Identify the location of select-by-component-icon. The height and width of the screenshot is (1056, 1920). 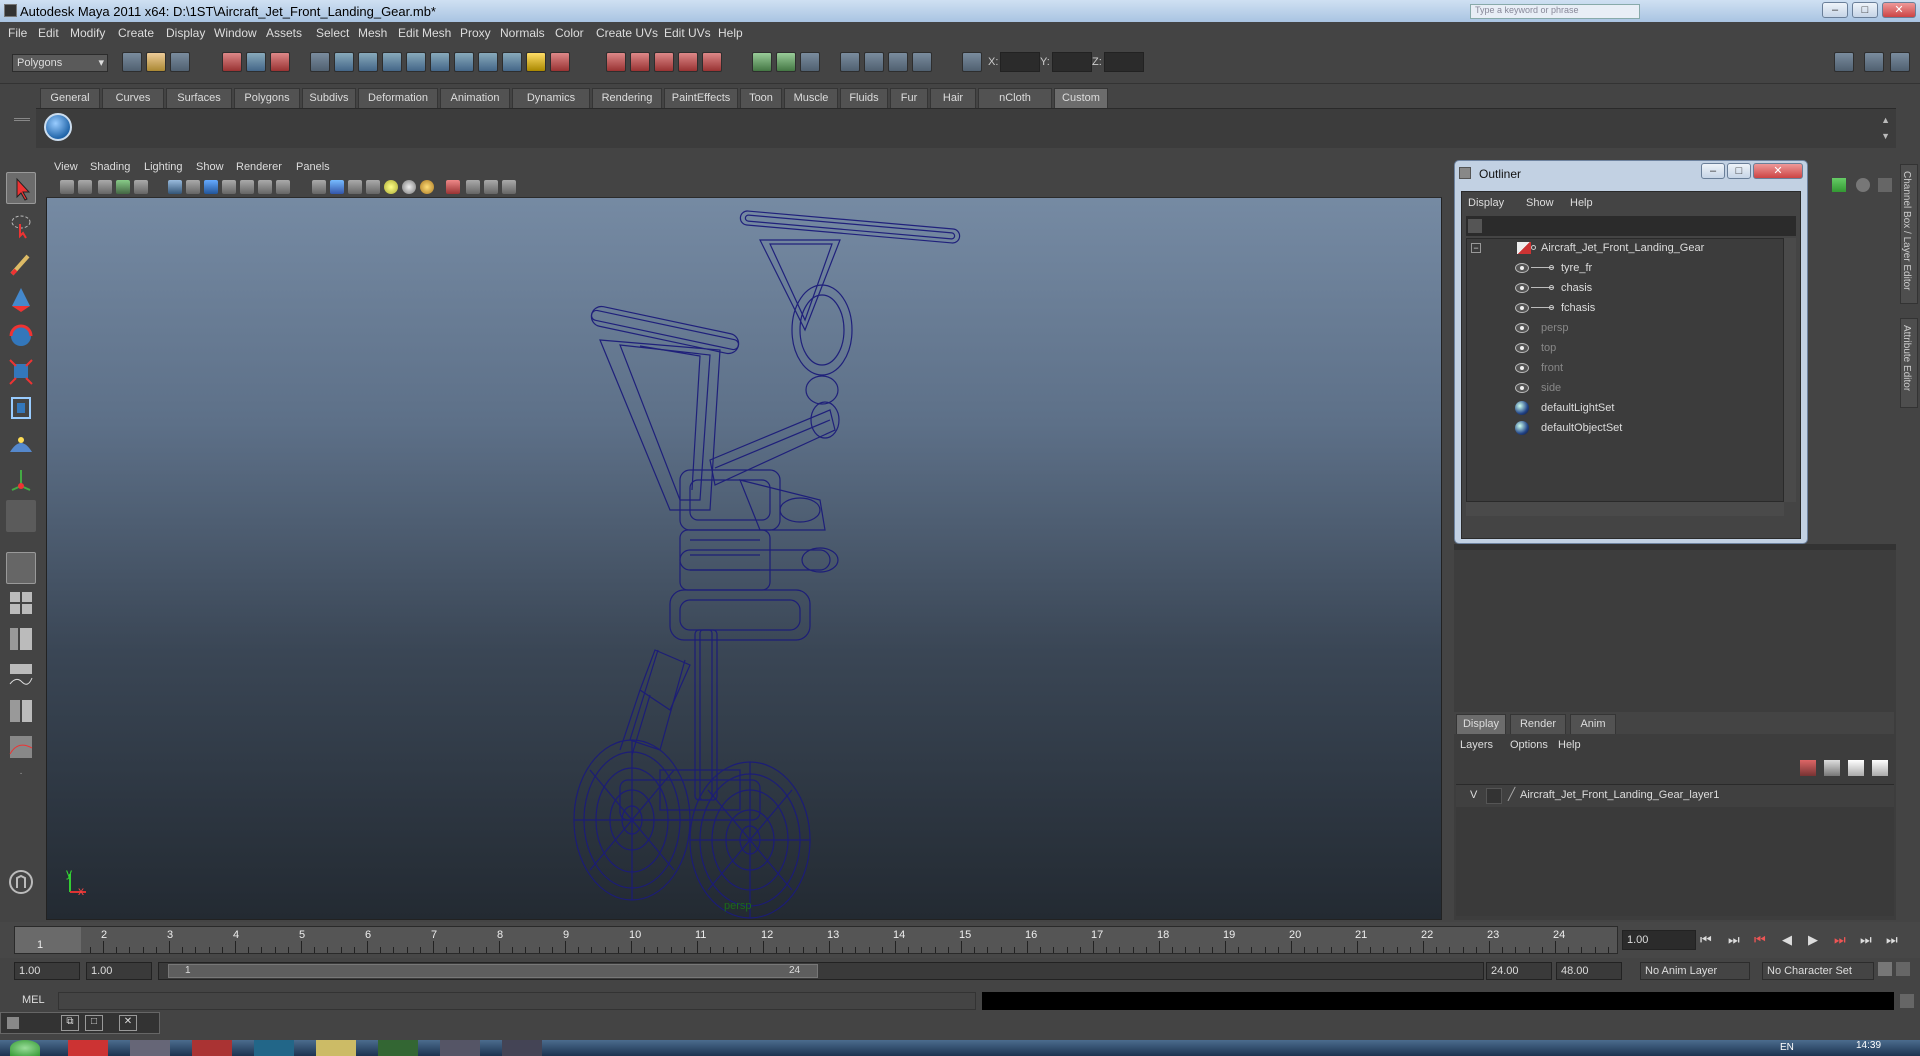
(280, 62).